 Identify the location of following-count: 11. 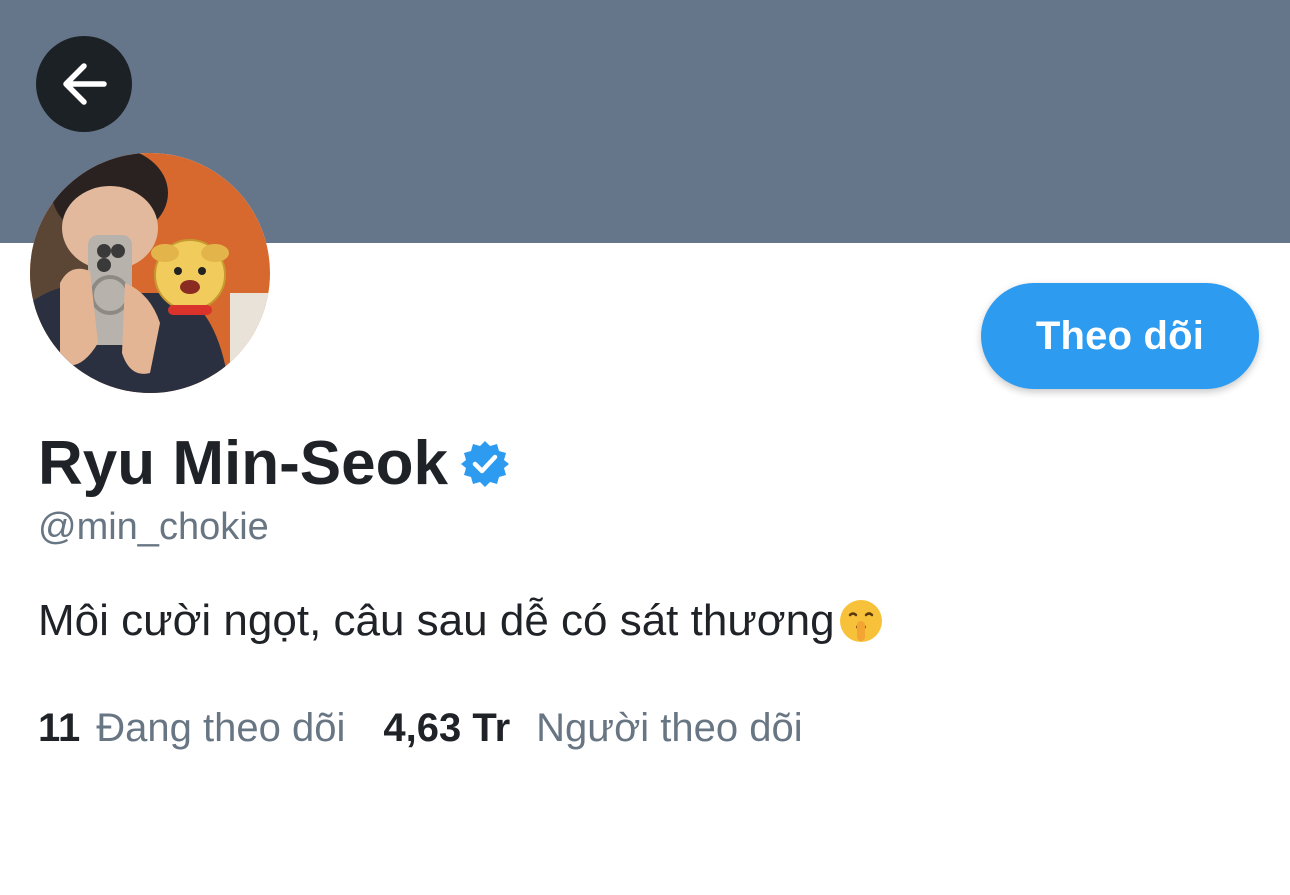
(59, 728).